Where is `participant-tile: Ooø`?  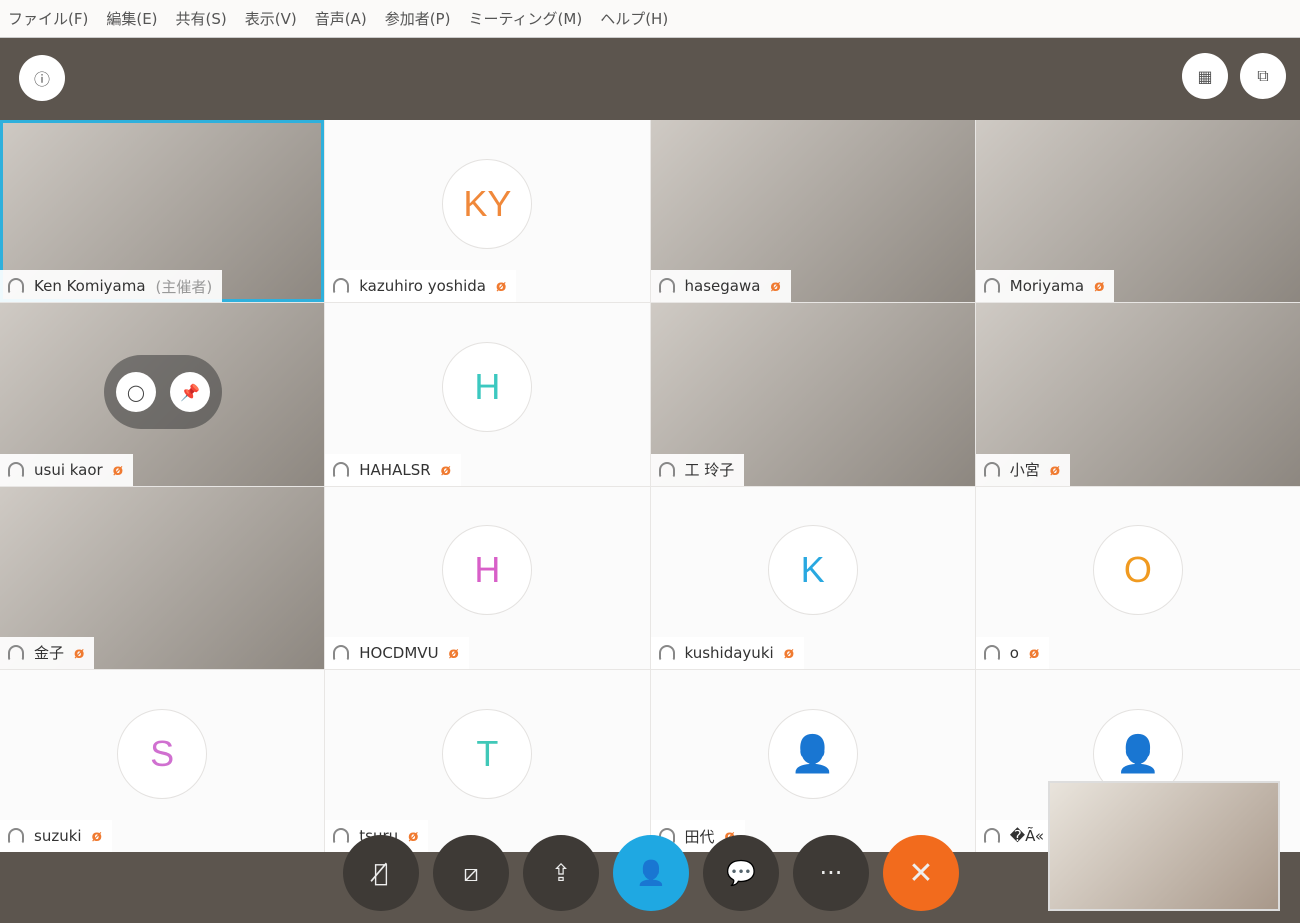 participant-tile: Ooø is located at coordinates (1137, 577).